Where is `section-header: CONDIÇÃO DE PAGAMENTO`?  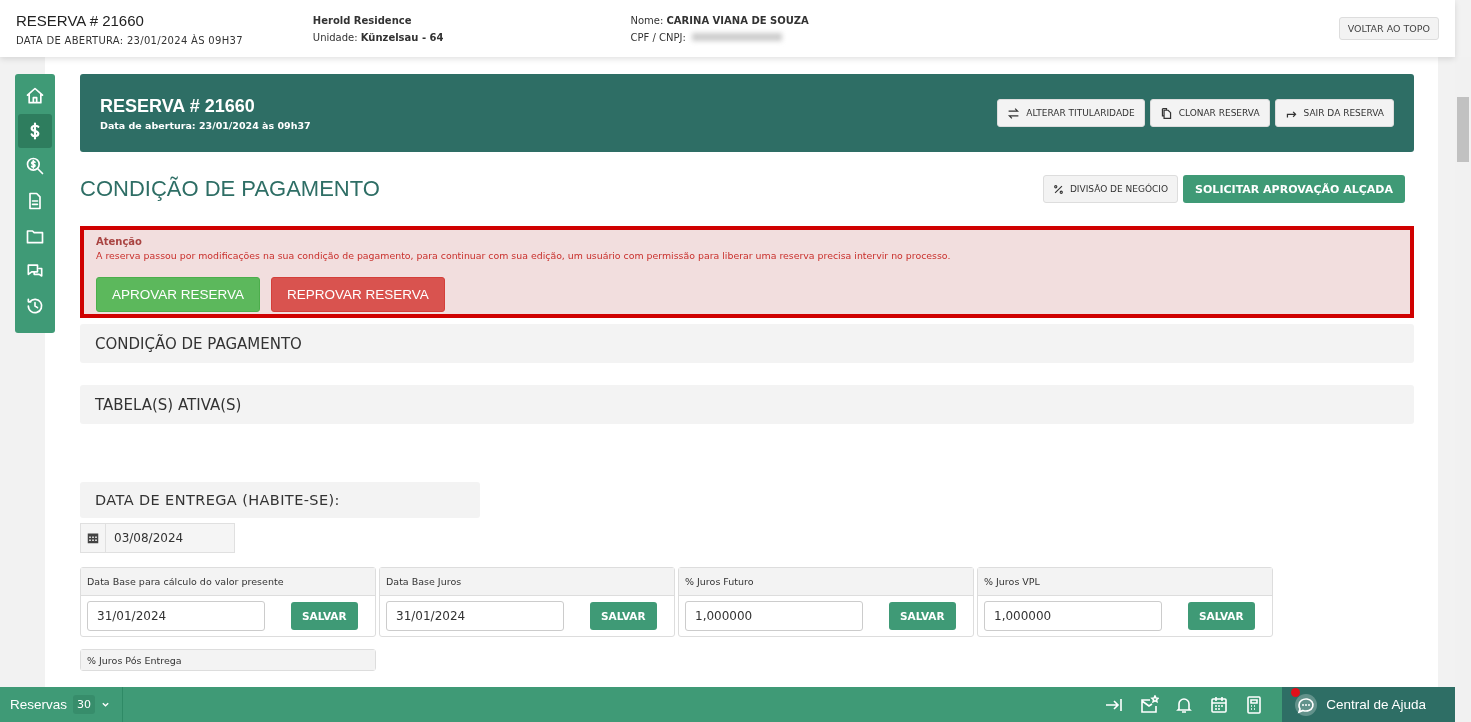 section-header: CONDIÇÃO DE PAGAMENTO is located at coordinates (747, 343).